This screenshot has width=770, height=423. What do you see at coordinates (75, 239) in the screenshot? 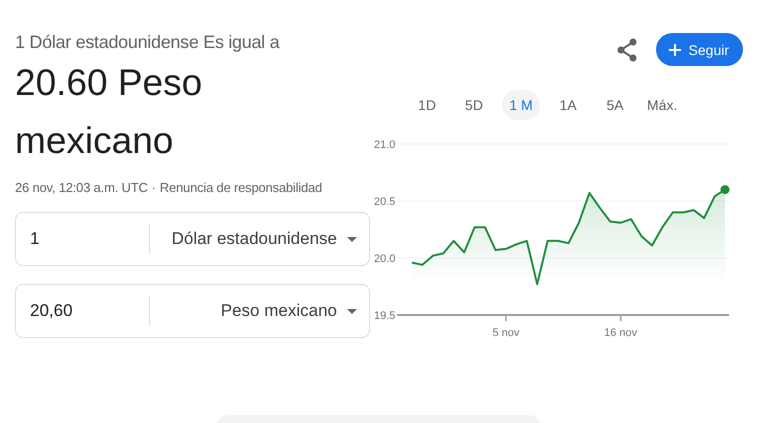
I see `amount-input: 1` at bounding box center [75, 239].